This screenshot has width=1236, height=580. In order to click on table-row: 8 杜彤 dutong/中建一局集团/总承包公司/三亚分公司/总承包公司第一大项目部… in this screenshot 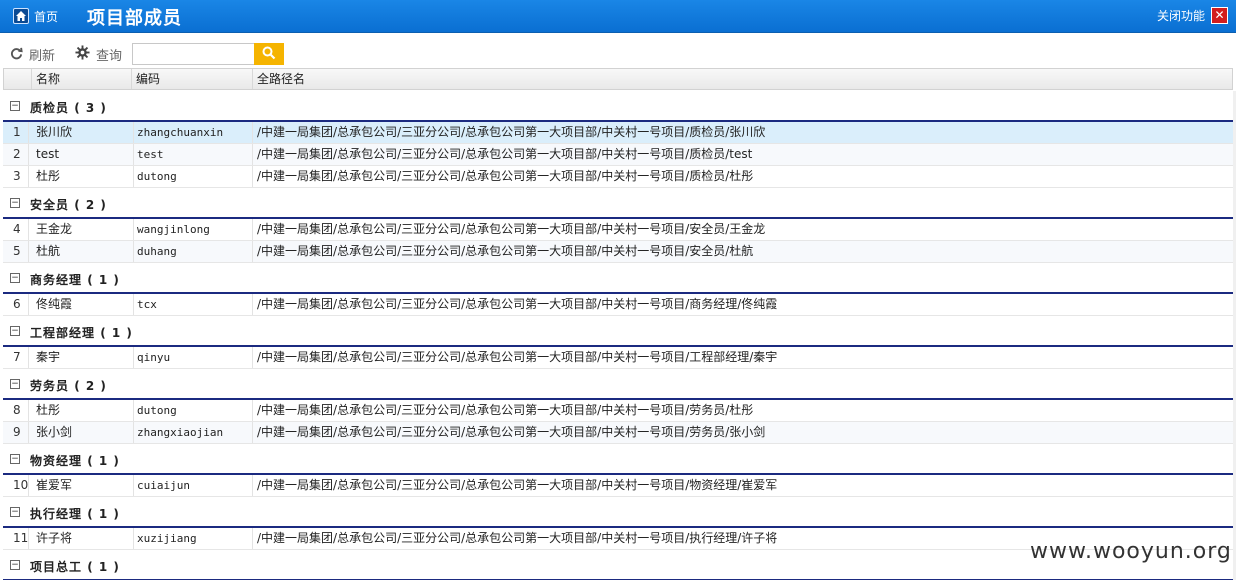, I will do `click(618, 411)`.